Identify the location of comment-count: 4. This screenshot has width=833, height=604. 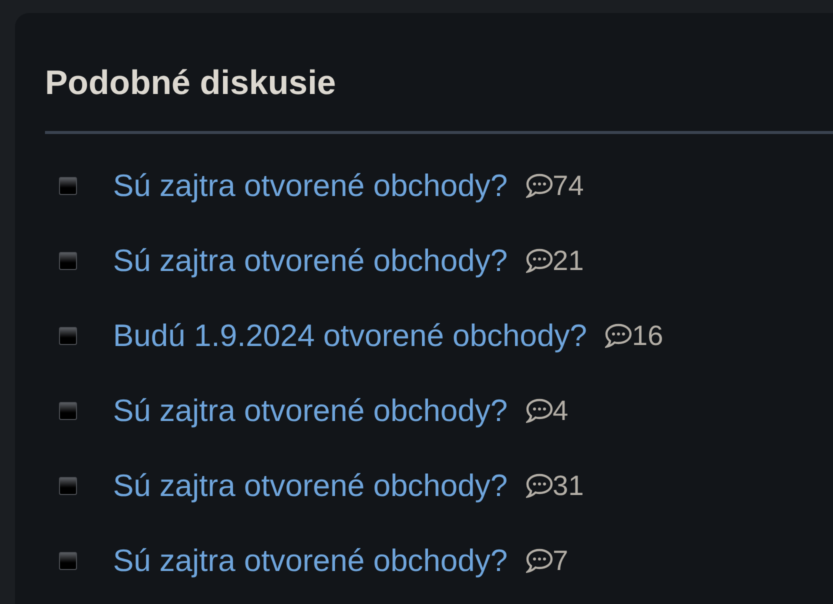
(560, 410).